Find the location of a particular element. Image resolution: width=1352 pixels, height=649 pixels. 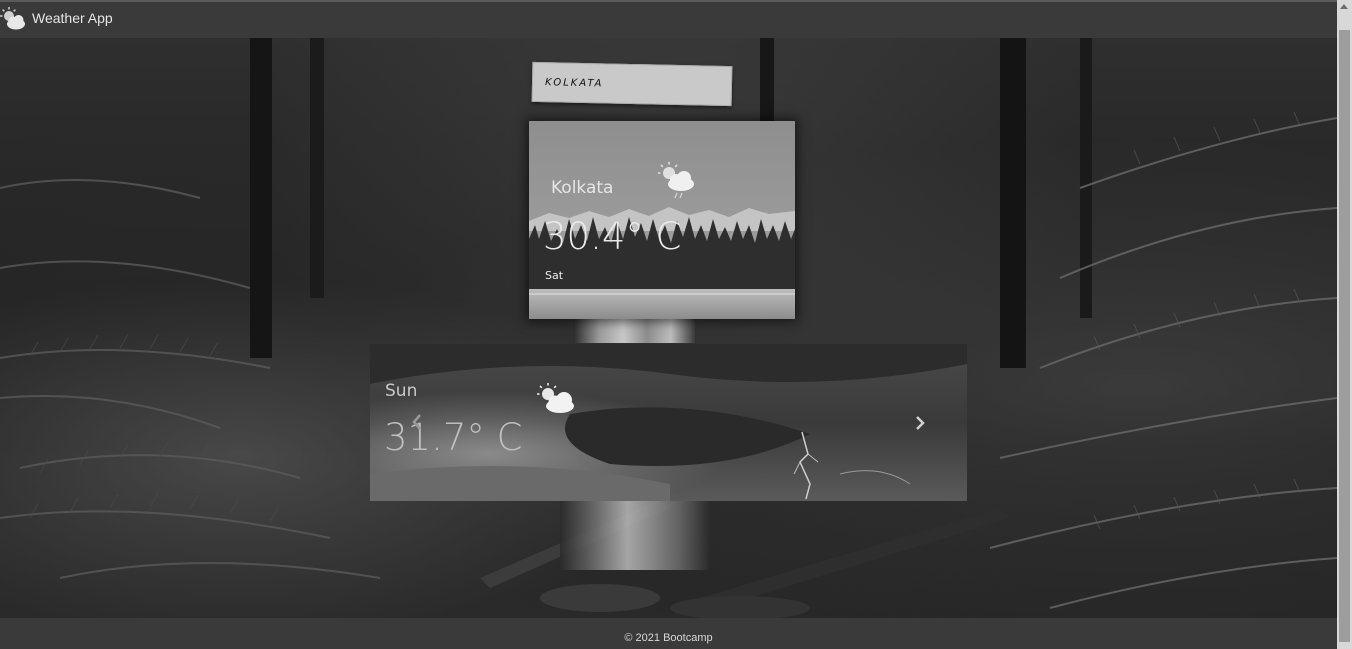

waterfall-base is located at coordinates (635, 535).